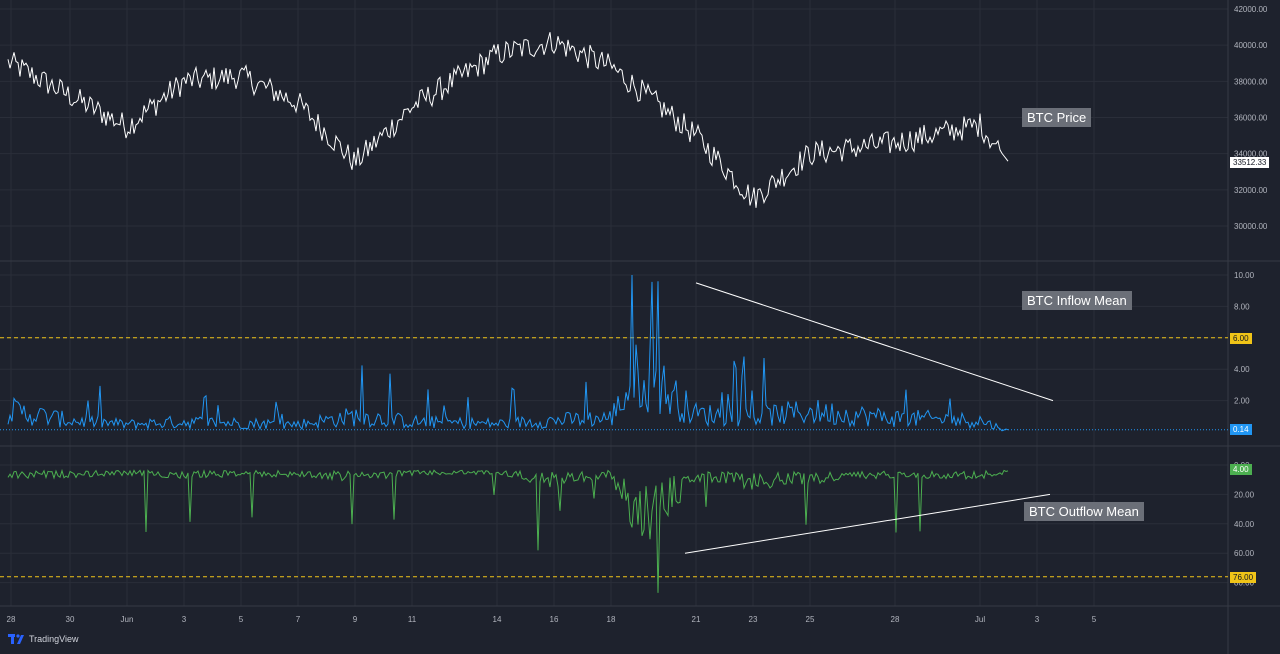 The image size is (1280, 654). What do you see at coordinates (1241, 429) in the screenshot?
I see `inflow-current-tag: 0.14` at bounding box center [1241, 429].